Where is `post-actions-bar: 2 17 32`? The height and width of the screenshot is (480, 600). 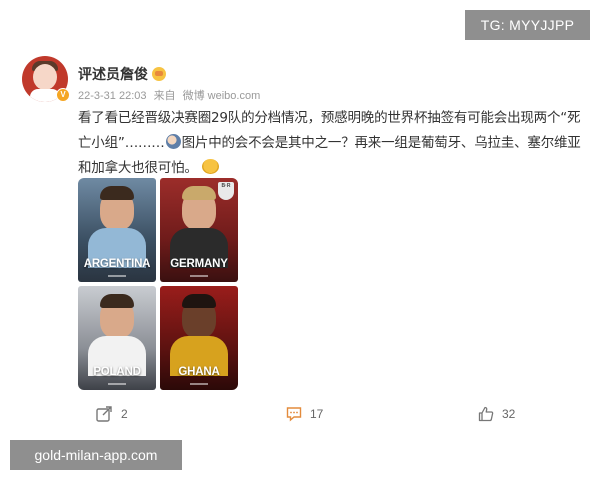 post-actions-bar: 2 17 32 is located at coordinates (298, 418).